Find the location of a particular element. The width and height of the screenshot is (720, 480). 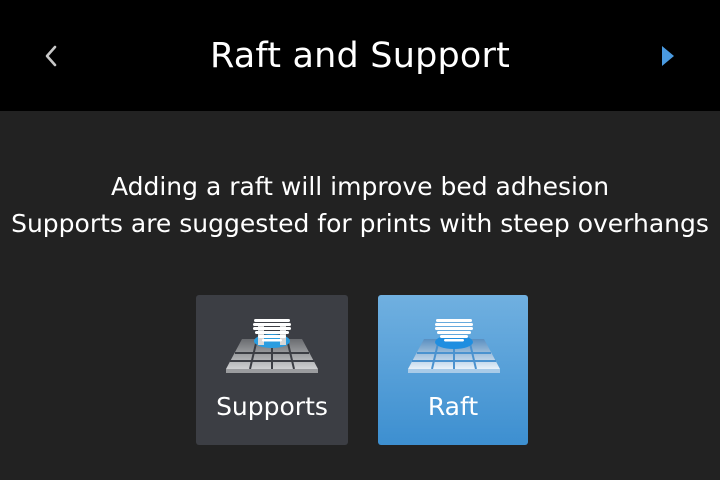

supports-option-button: Supports is located at coordinates (272, 370).